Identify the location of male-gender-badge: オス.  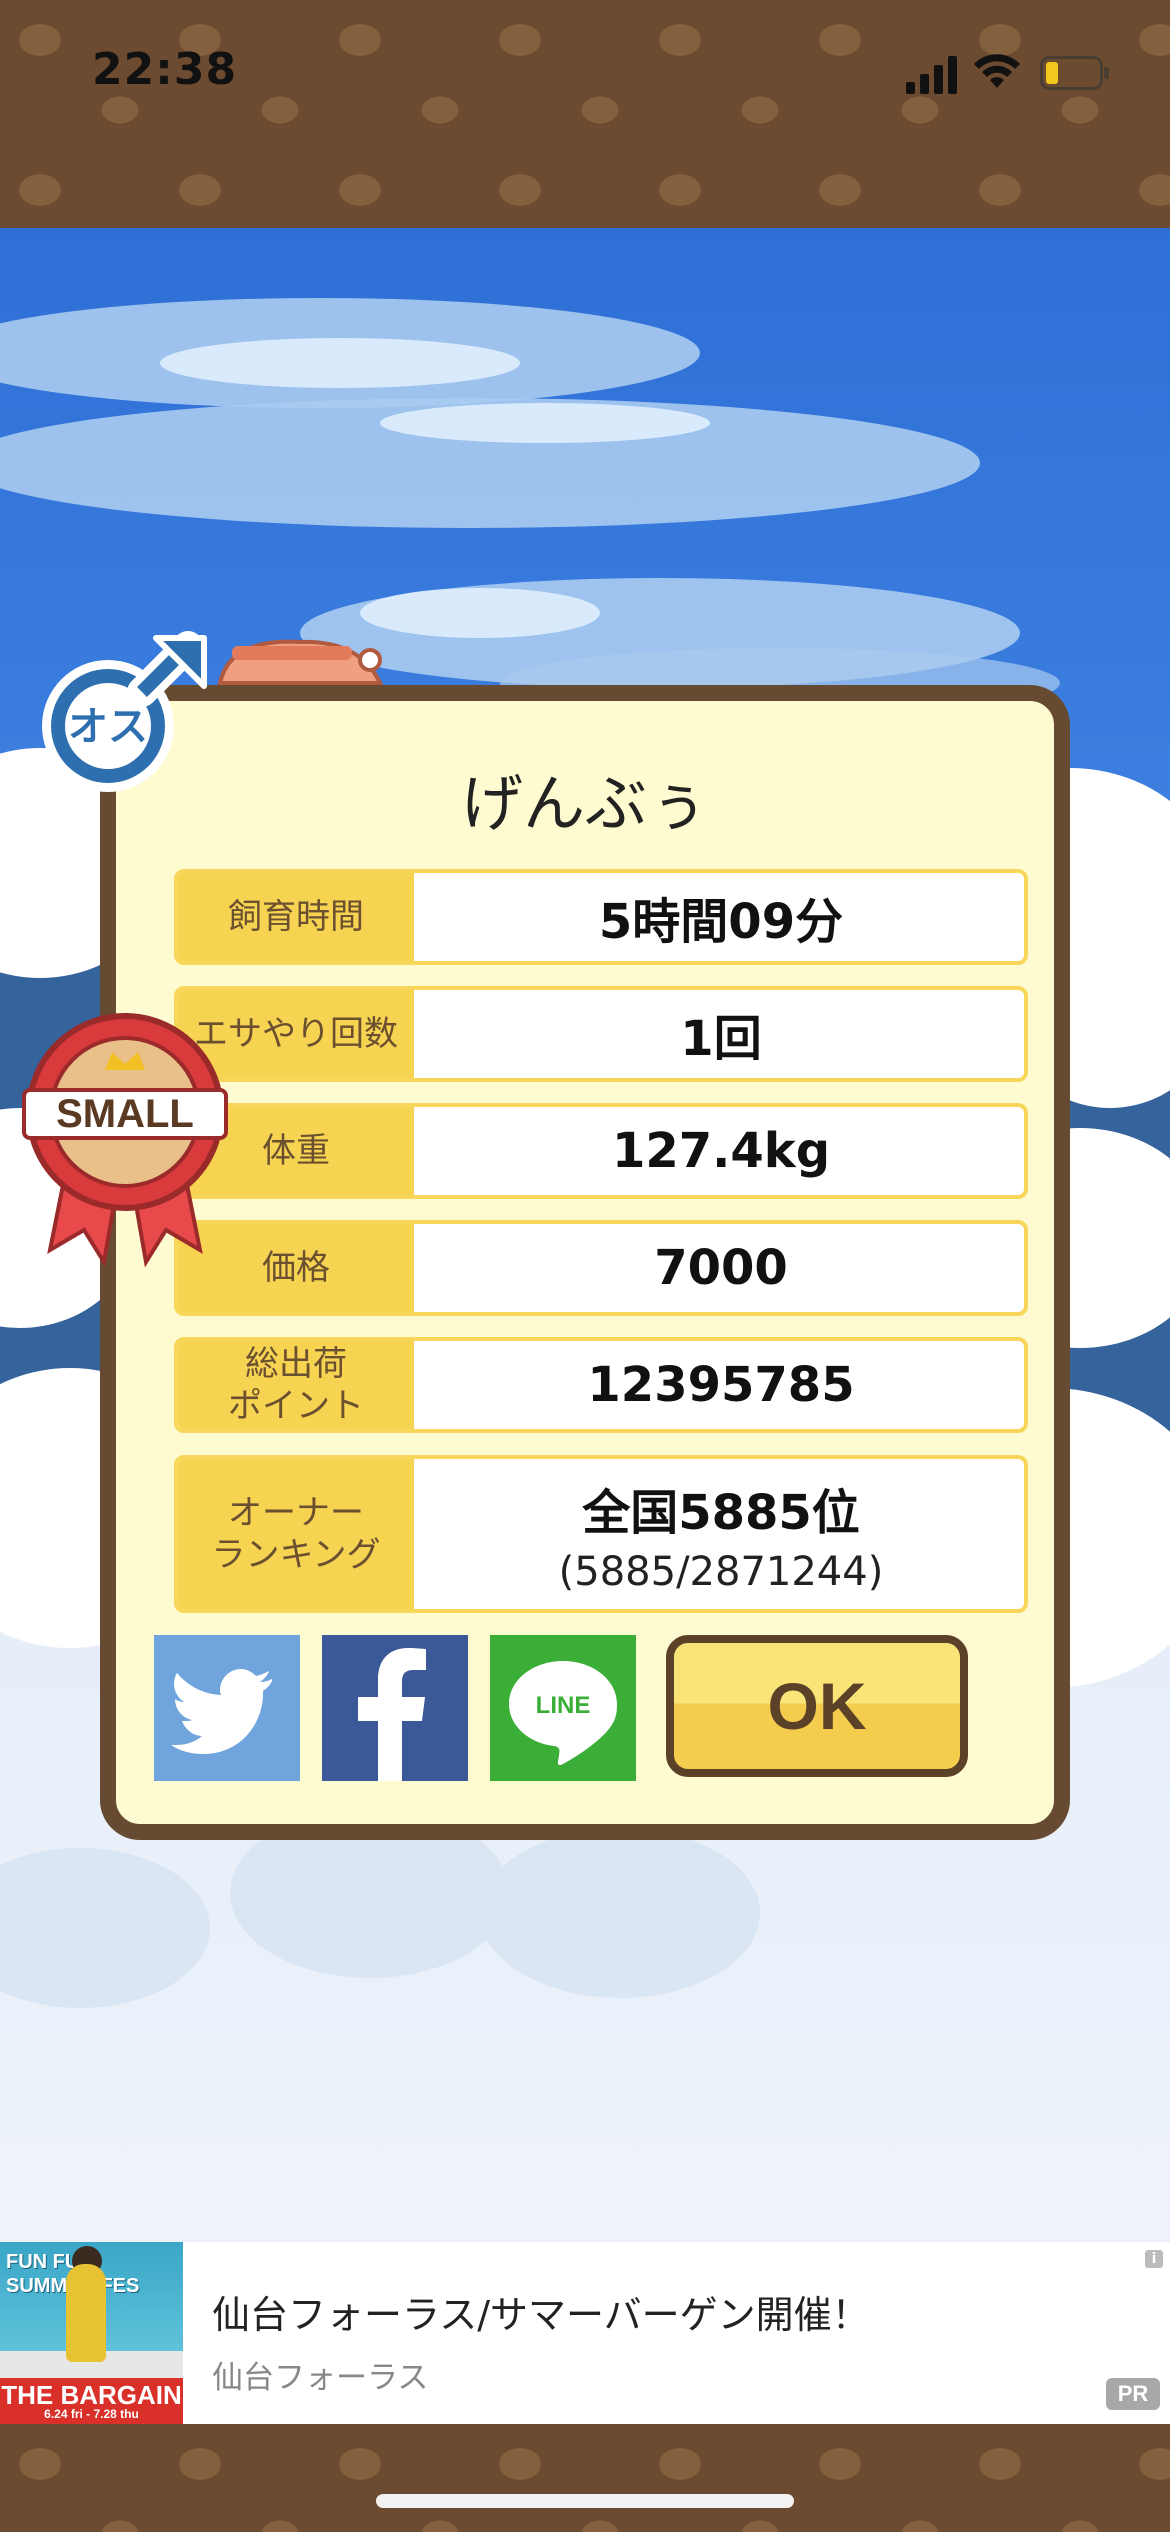
(124, 711).